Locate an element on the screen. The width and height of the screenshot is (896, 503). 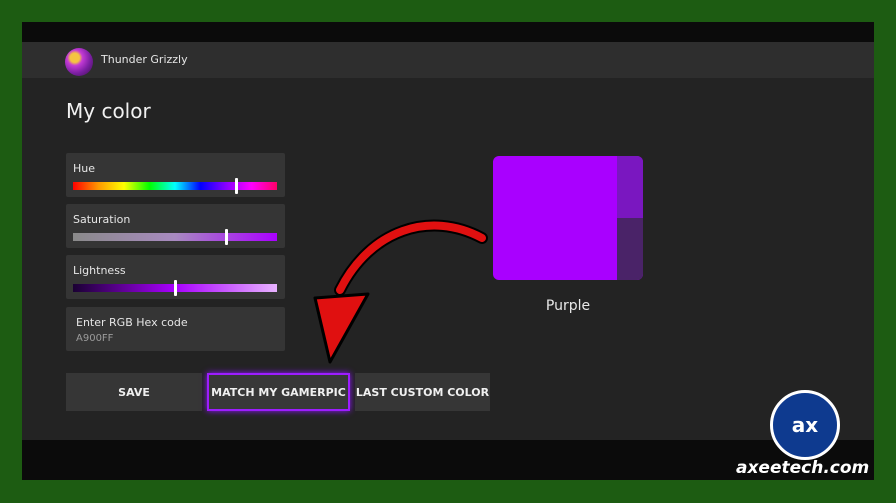
site-watermark: axeetech.com is located at coordinates (803, 468).